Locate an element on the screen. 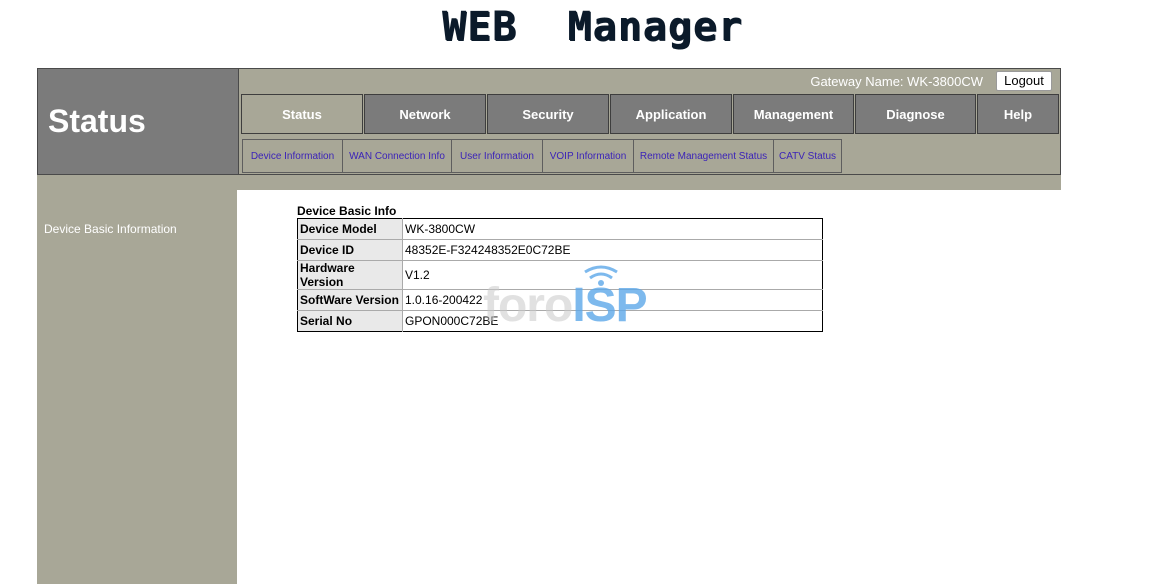 The height and width of the screenshot is (584, 1165). tab-application: Application is located at coordinates (671, 114).